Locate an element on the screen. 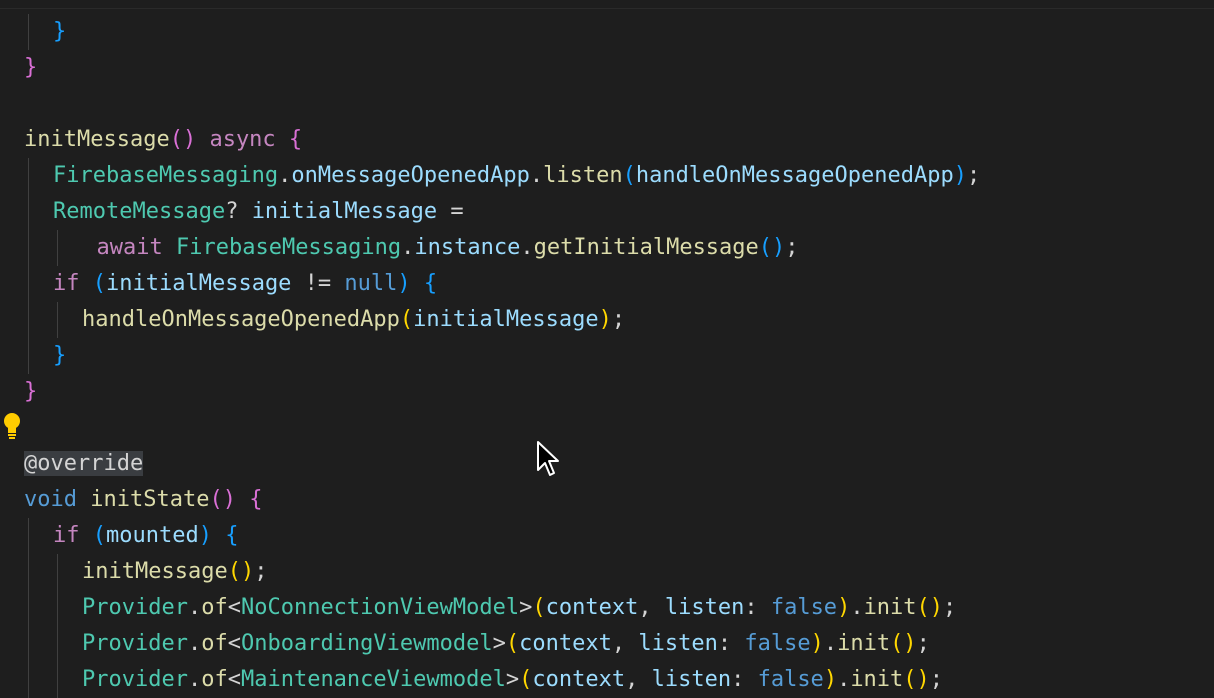  code-line: if (mounted) { is located at coordinates (145, 536).